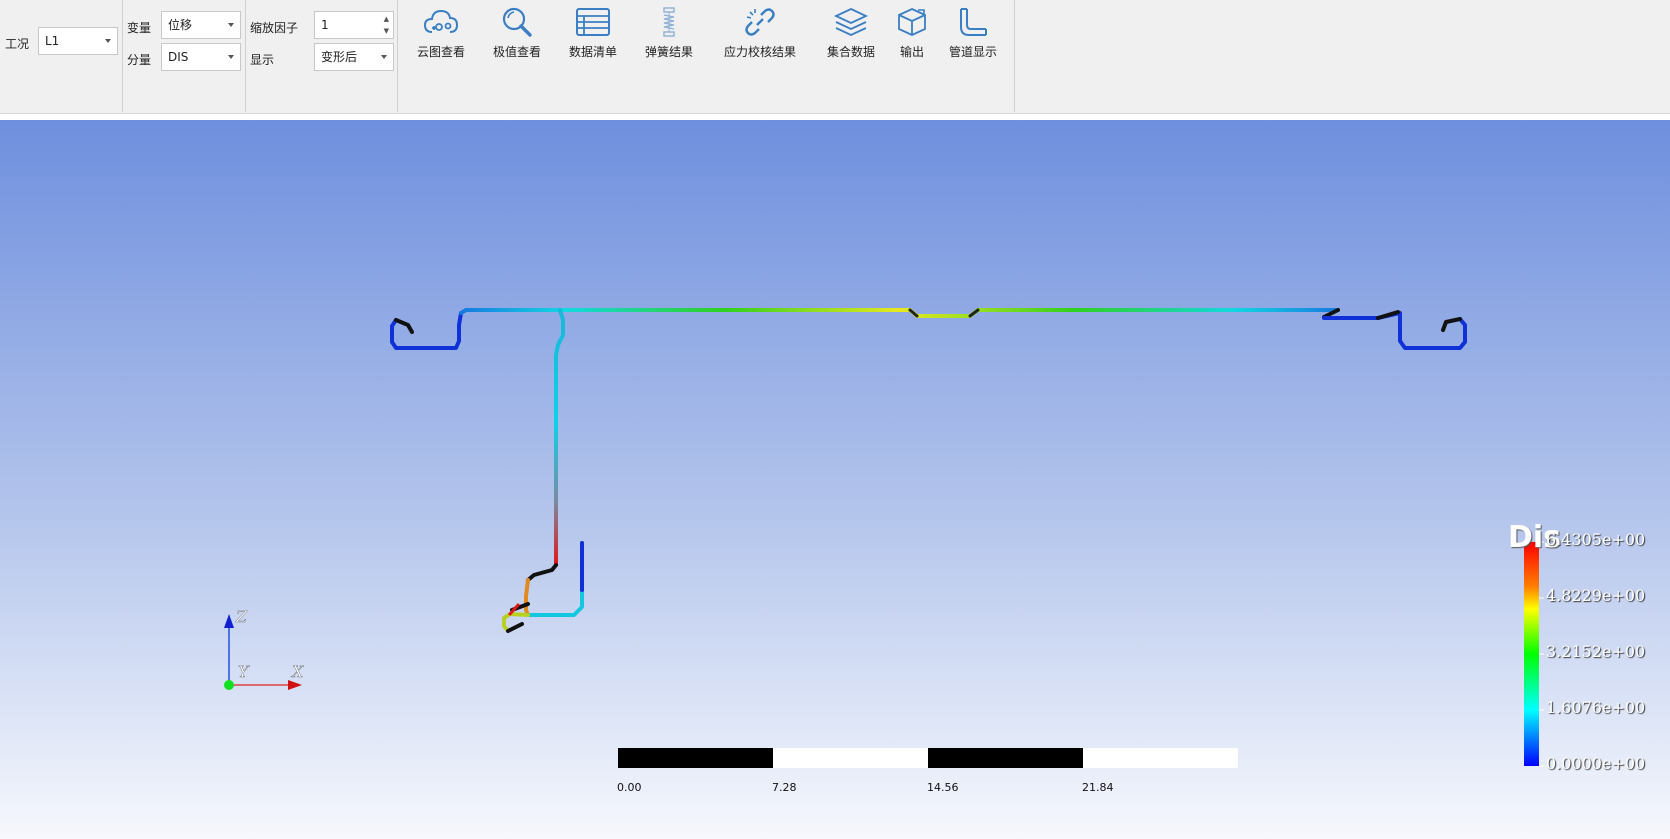 The image size is (1670, 839). What do you see at coordinates (1596, 539) in the screenshot?
I see `legend-value-max: 6.4305e+00` at bounding box center [1596, 539].